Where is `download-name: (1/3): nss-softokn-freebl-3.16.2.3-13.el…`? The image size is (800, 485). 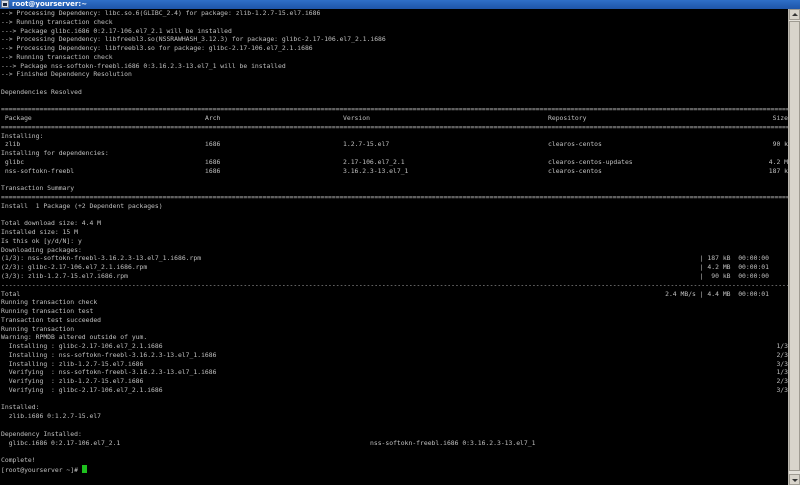
download-name: (1/3): nss-softokn-freebl-3.16.2.3-13.el… is located at coordinates (101, 258).